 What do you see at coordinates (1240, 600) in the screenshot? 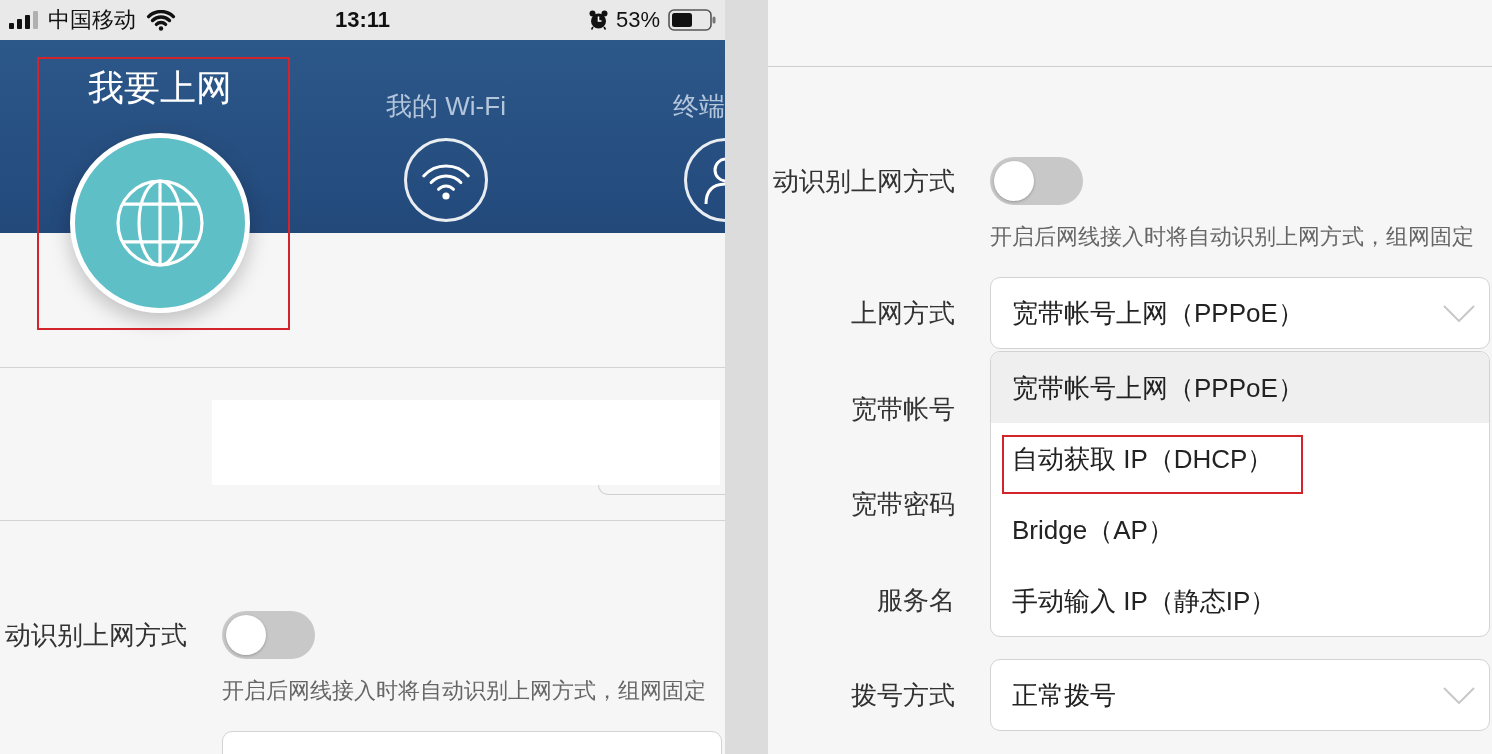
I see `dropdown-option: 手动输入 IP（静态IP）` at bounding box center [1240, 600].